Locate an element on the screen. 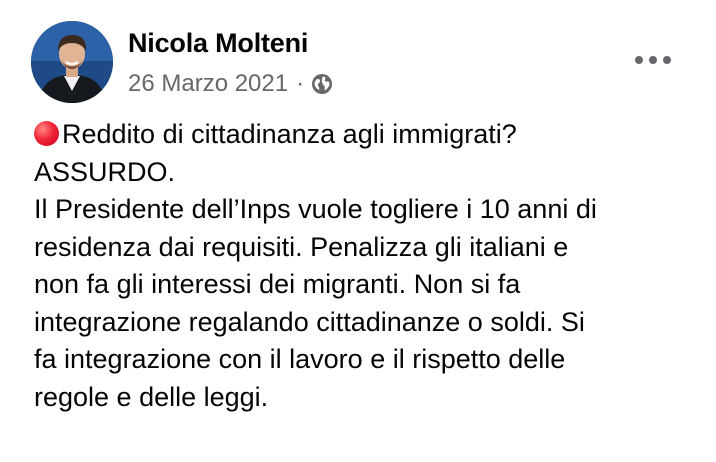  avatar is located at coordinates (72, 62).